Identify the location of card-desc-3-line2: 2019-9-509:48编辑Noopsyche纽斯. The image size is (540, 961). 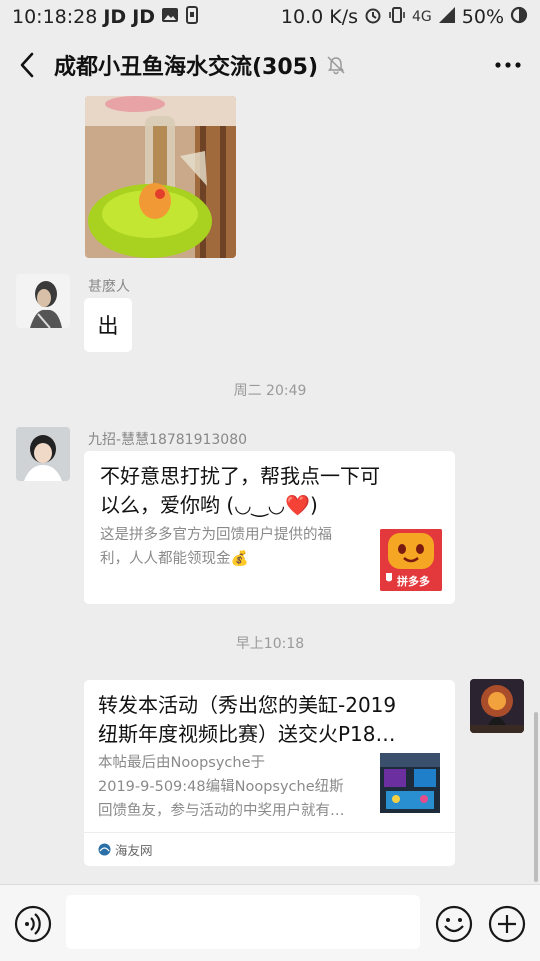
(221, 787).